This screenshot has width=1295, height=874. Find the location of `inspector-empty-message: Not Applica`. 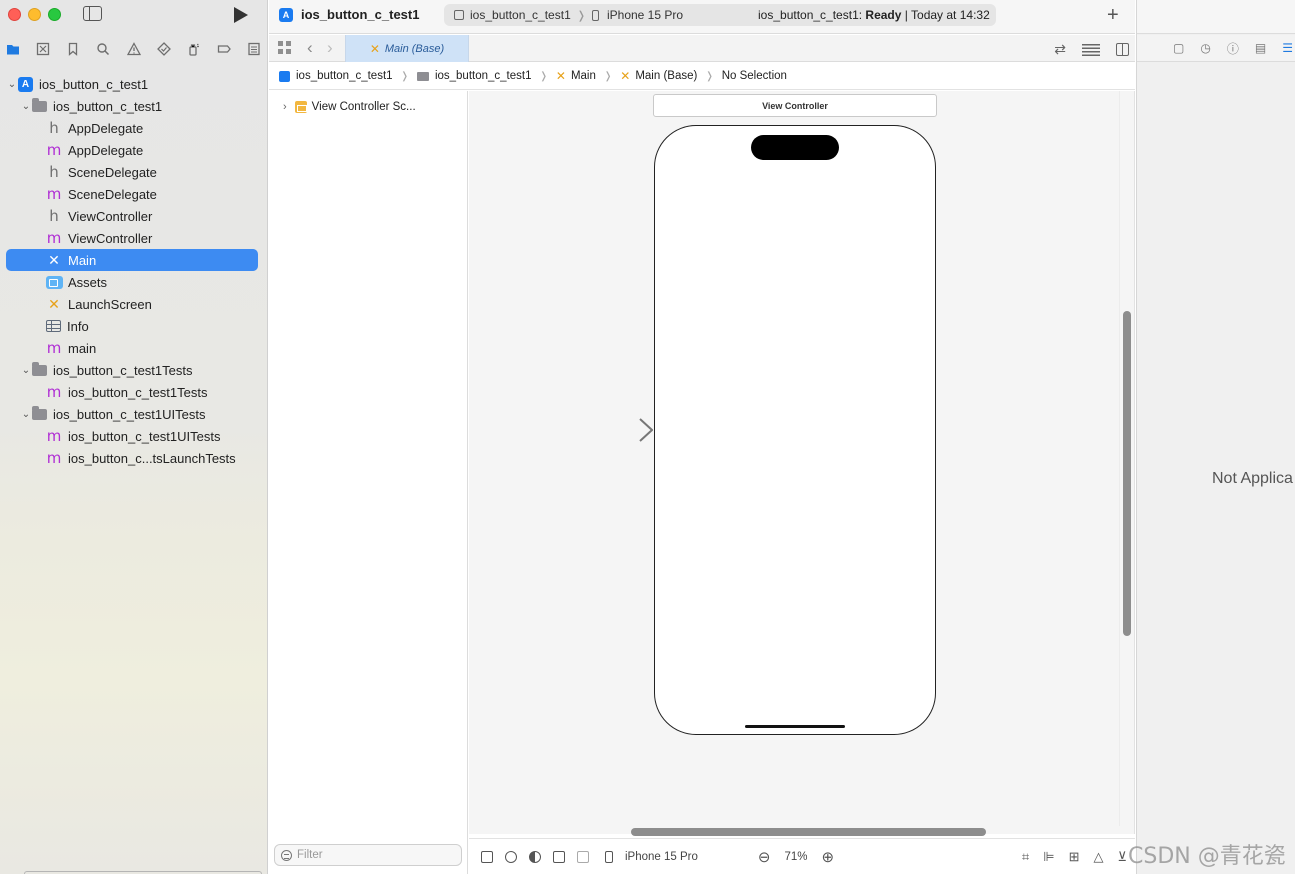

inspector-empty-message: Not Applica is located at coordinates (1252, 478).